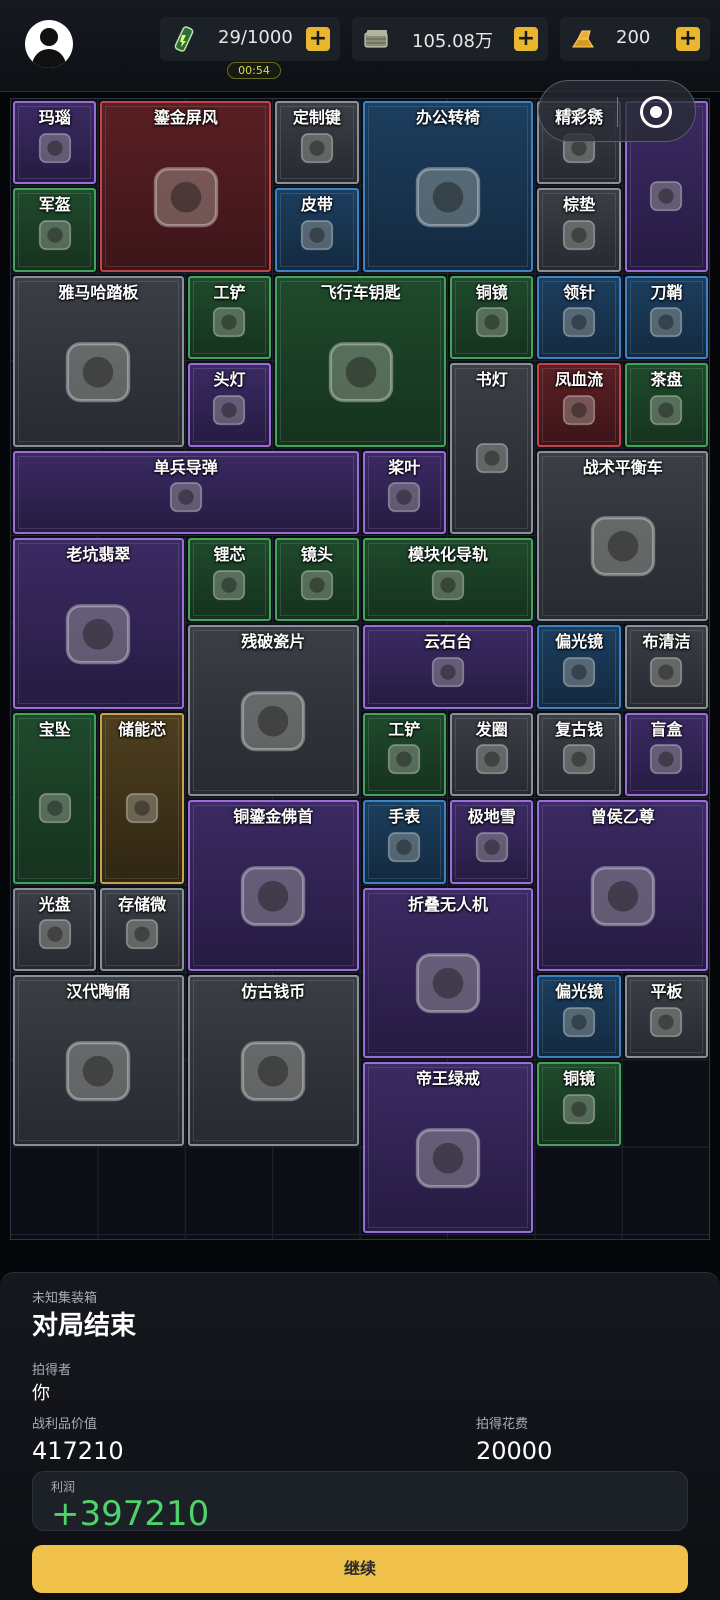 The height and width of the screenshot is (1600, 720). I want to click on item-label: 皮带, so click(316, 205).